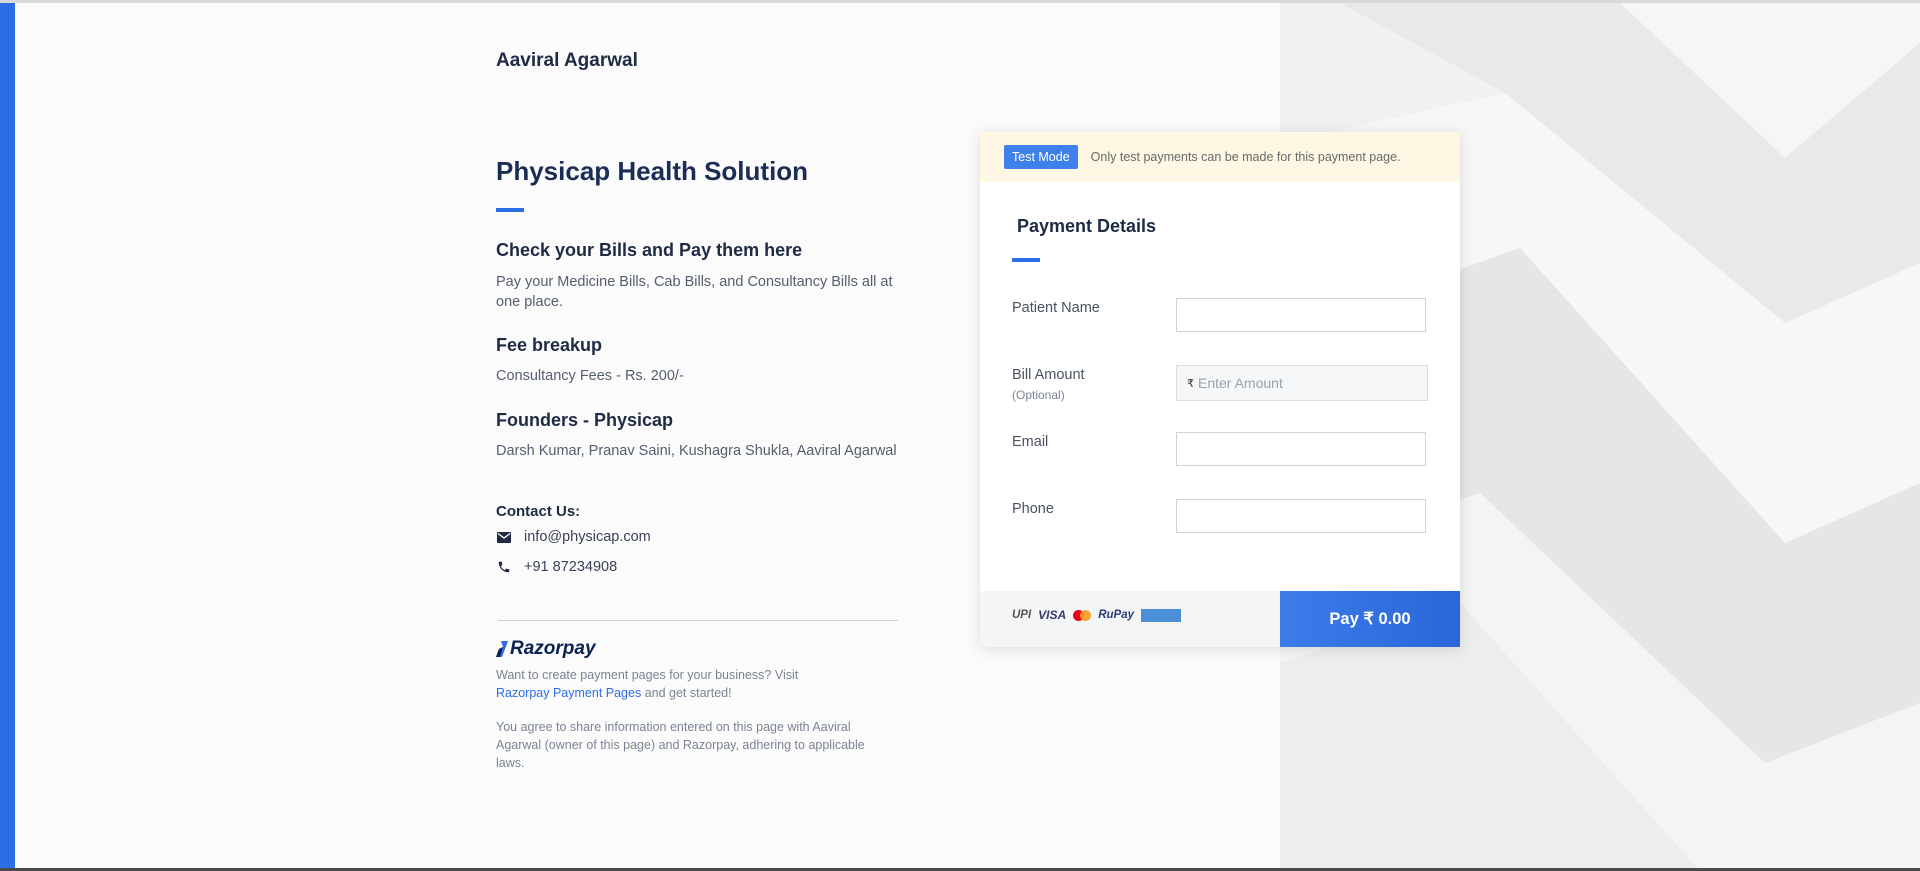 This screenshot has width=1920, height=871. What do you see at coordinates (585, 420) in the screenshot?
I see `section-heading-founders: Founders - Physicap` at bounding box center [585, 420].